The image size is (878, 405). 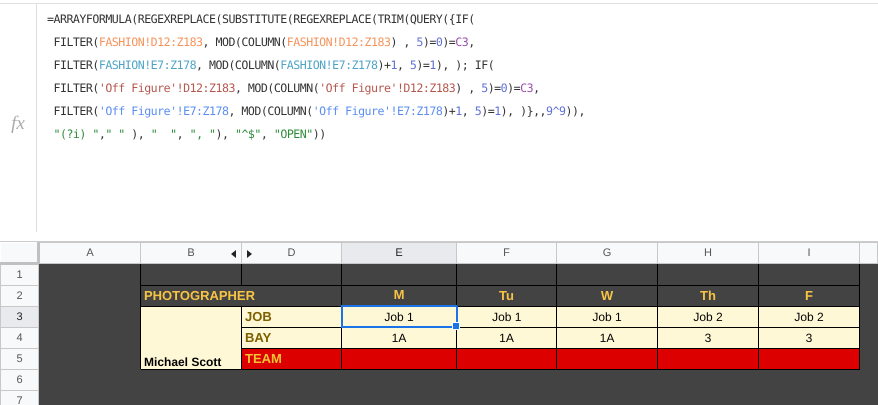 What do you see at coordinates (292, 252) in the screenshot?
I see `column-header: D` at bounding box center [292, 252].